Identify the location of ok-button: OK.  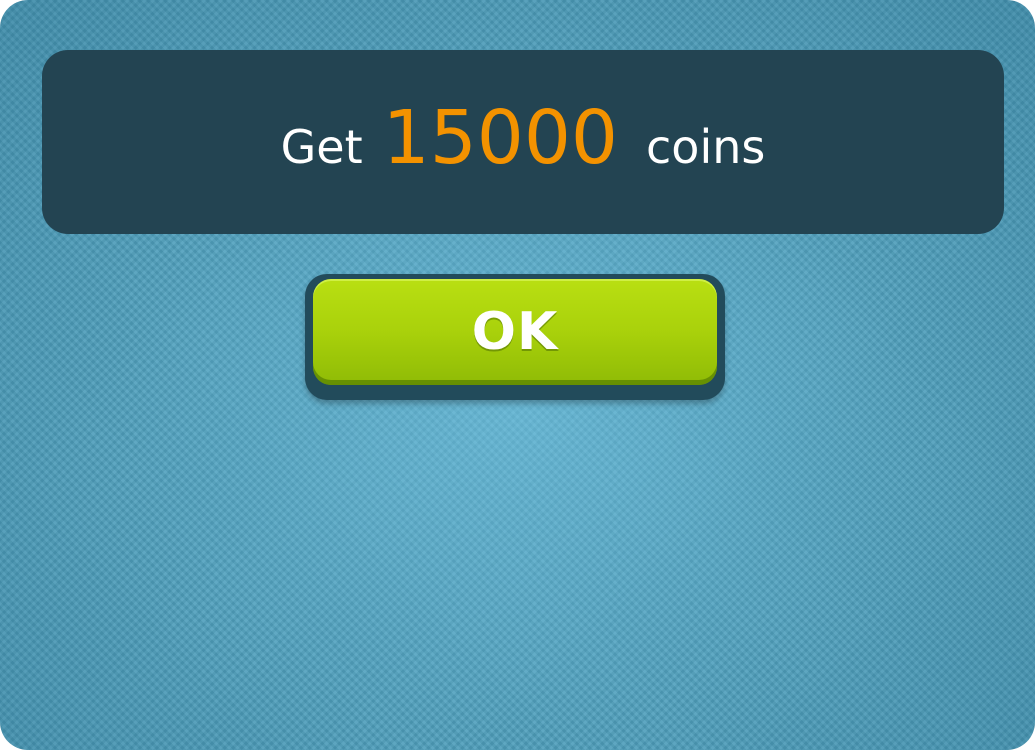
(515, 332).